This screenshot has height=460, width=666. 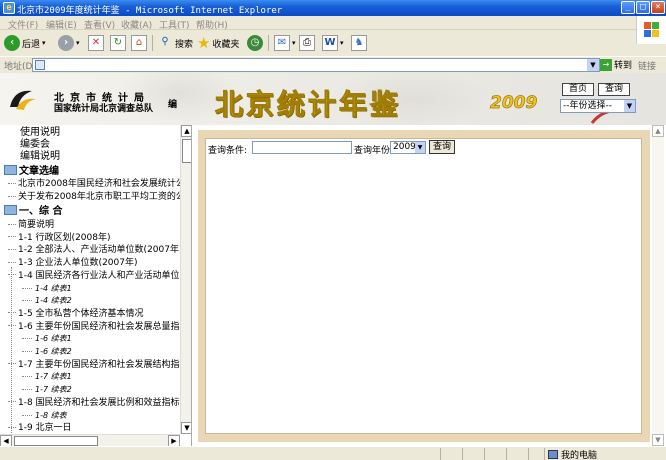 I want to click on home-icon: ⌂, so click(x=139, y=43).